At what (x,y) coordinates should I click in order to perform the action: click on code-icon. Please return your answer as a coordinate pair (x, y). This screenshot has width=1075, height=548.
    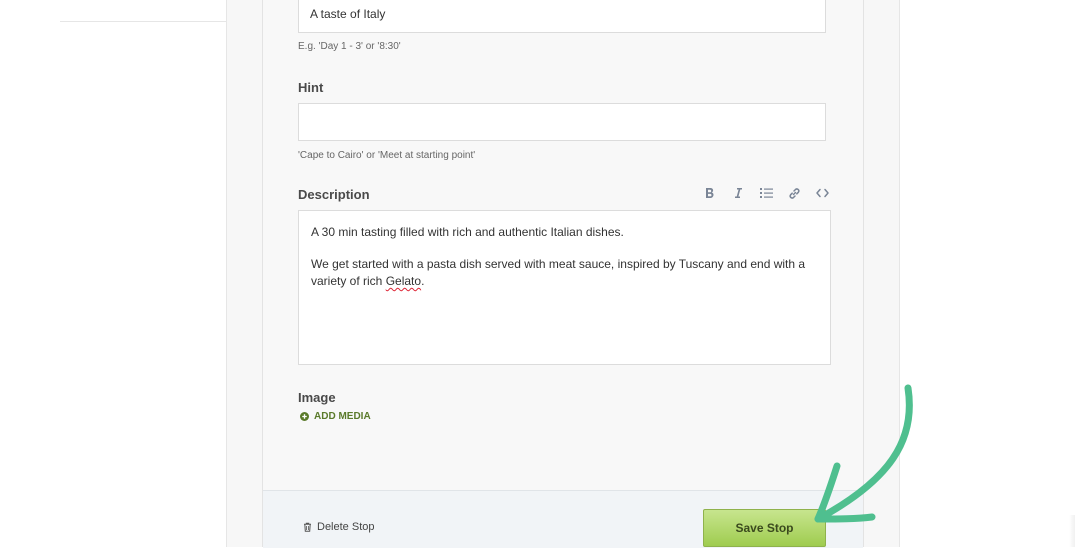
    Looking at the image, I should click on (822, 193).